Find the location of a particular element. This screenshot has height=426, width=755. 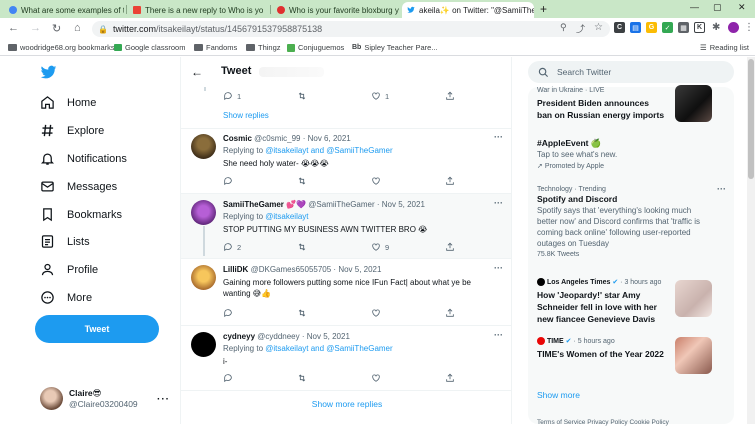

sidebar-item-explore: Explore is located at coordinates (72, 130).